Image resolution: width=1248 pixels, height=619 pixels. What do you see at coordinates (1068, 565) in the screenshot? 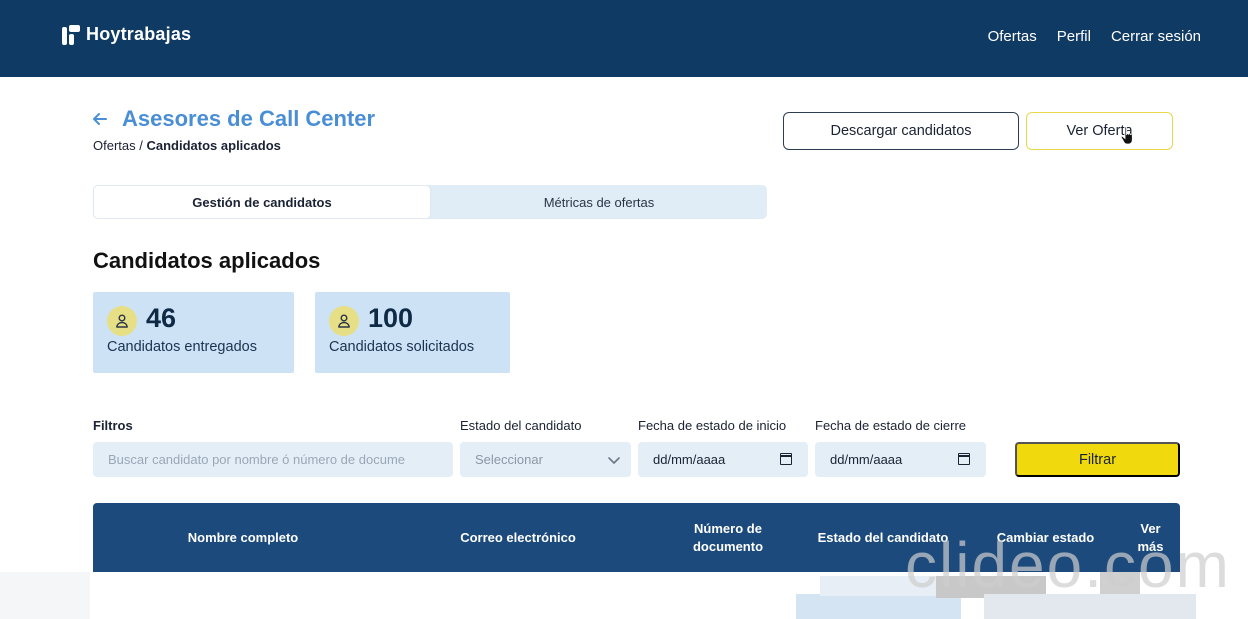
I see `watermark: clideo.com` at bounding box center [1068, 565].